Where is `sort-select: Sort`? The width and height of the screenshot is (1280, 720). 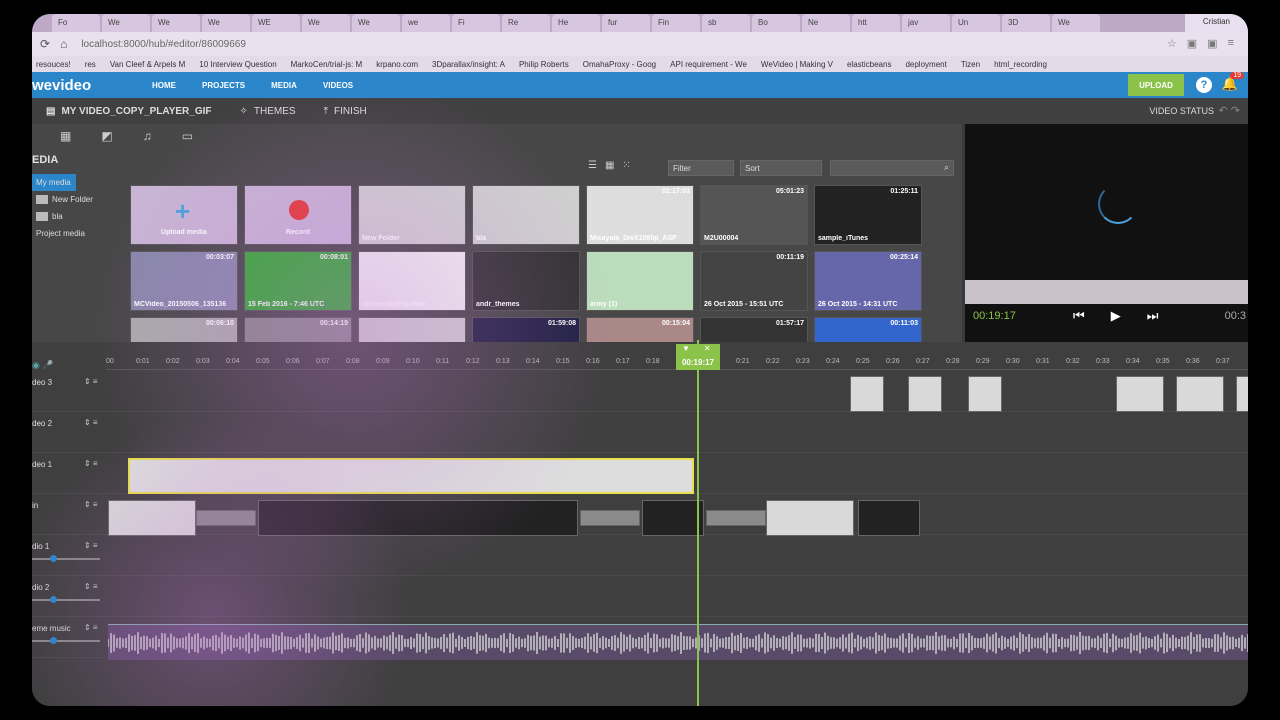
sort-select: Sort is located at coordinates (781, 168).